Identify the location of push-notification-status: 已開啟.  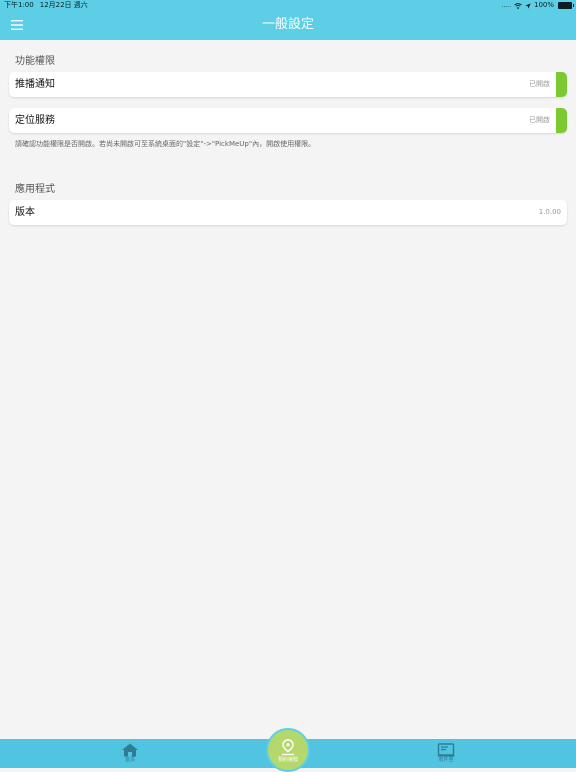
(539, 84).